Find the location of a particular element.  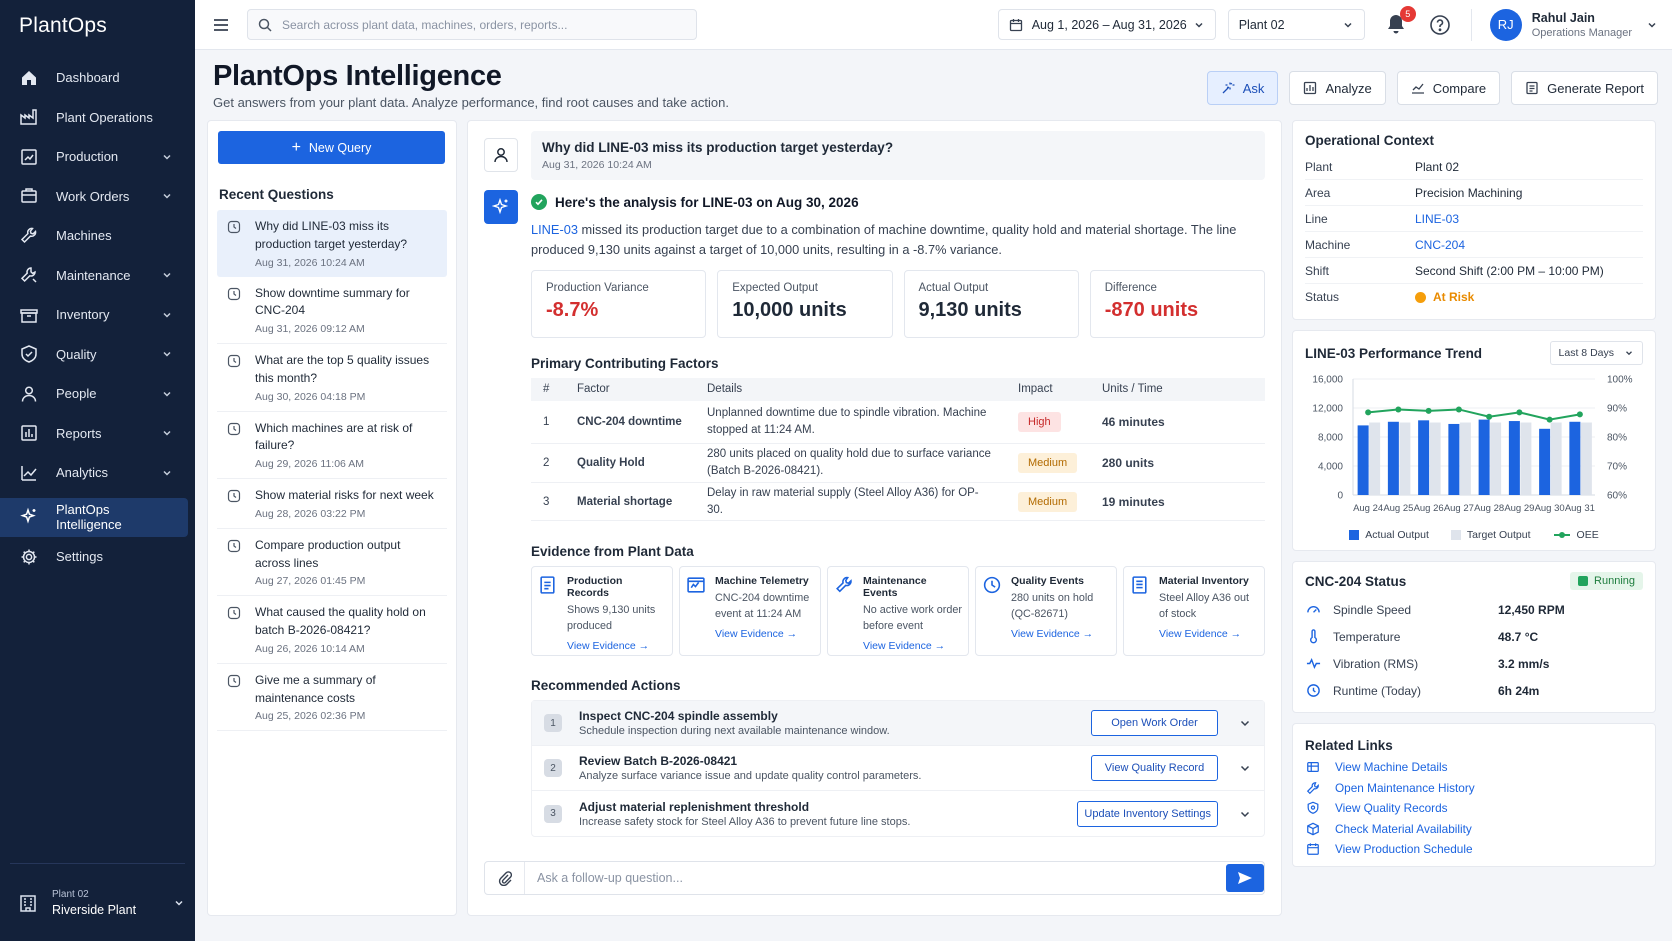

sidebar-item-production: Production is located at coordinates (94, 157).